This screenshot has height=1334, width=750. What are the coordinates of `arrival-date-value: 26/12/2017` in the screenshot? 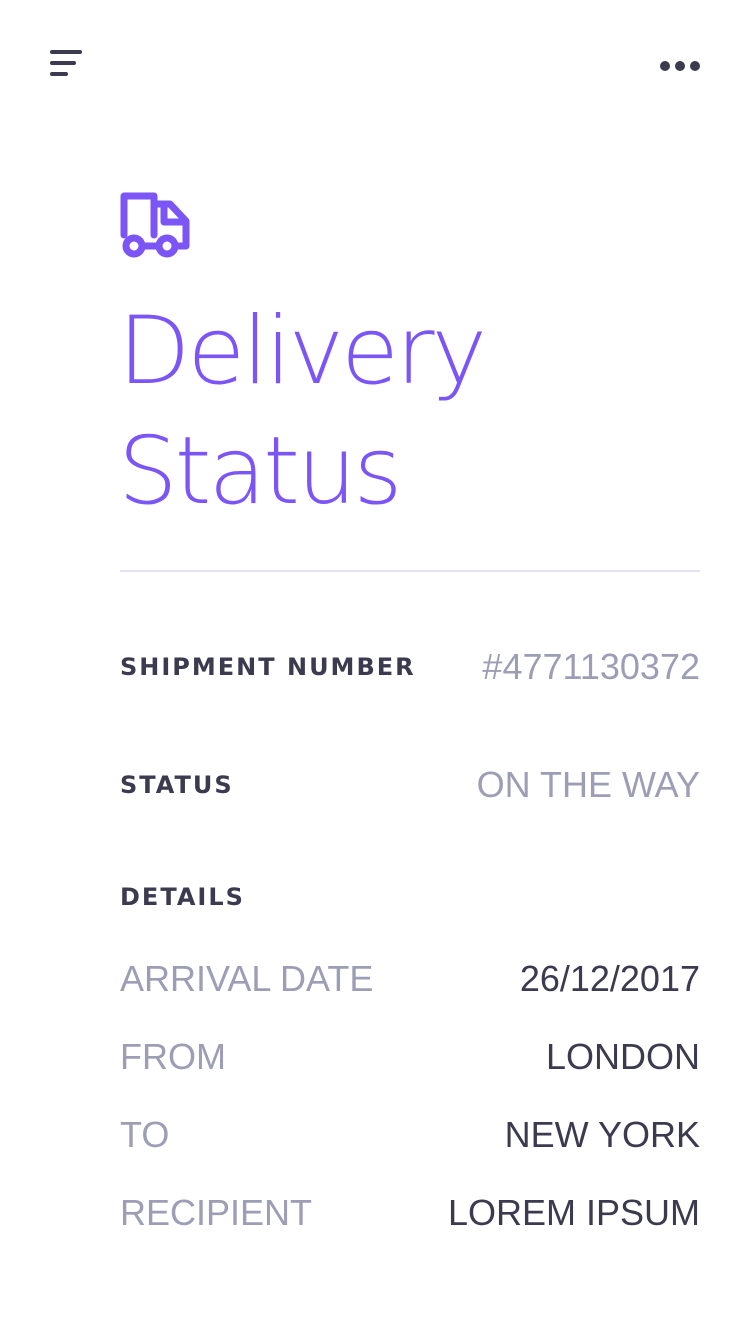 It's located at (609, 978).